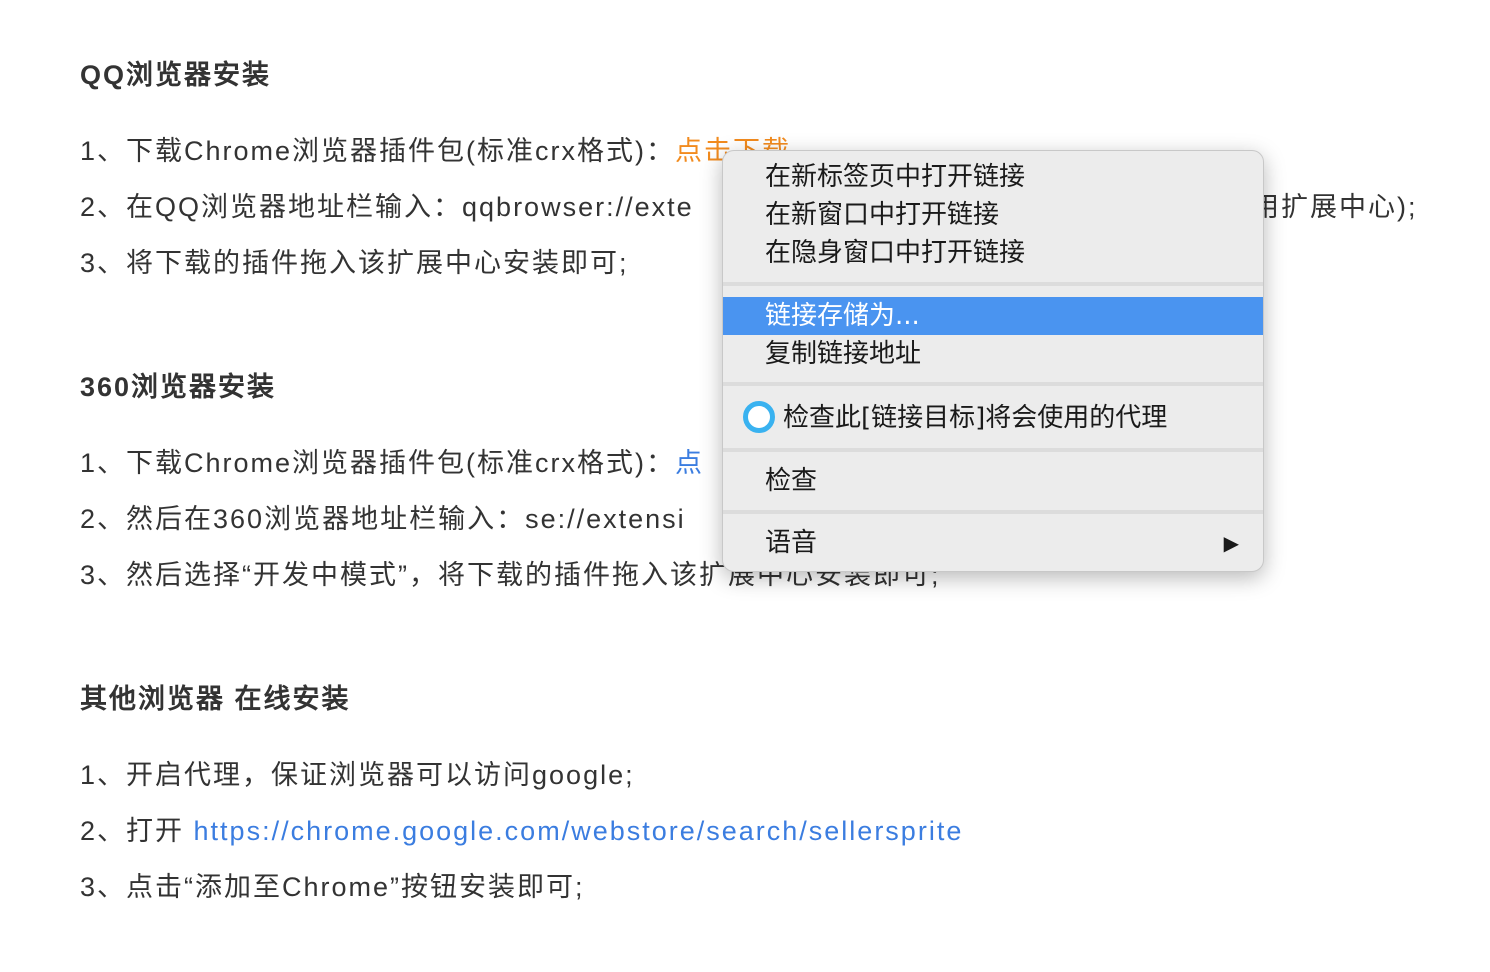 Image resolution: width=1490 pixels, height=972 pixels. I want to click on menu-item-proxy-check-label: 检查此[链接目标]将会使用的代理, so click(975, 418).